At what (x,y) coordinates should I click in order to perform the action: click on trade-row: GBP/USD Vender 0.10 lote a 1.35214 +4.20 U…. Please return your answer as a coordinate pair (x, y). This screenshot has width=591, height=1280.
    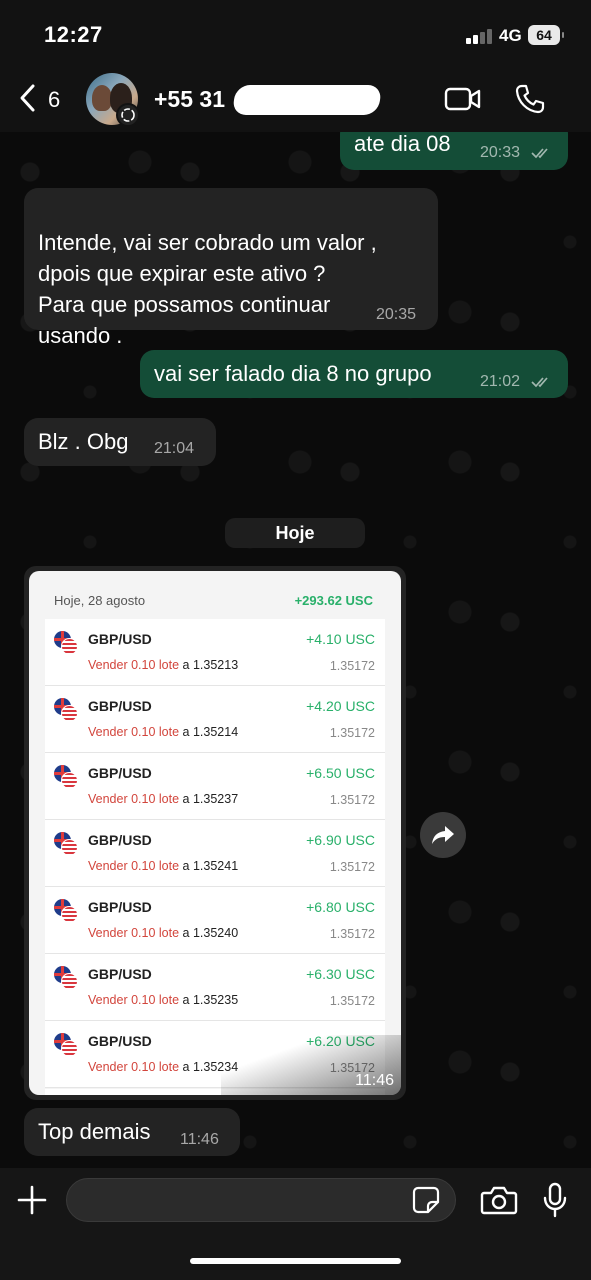
    Looking at the image, I should click on (215, 719).